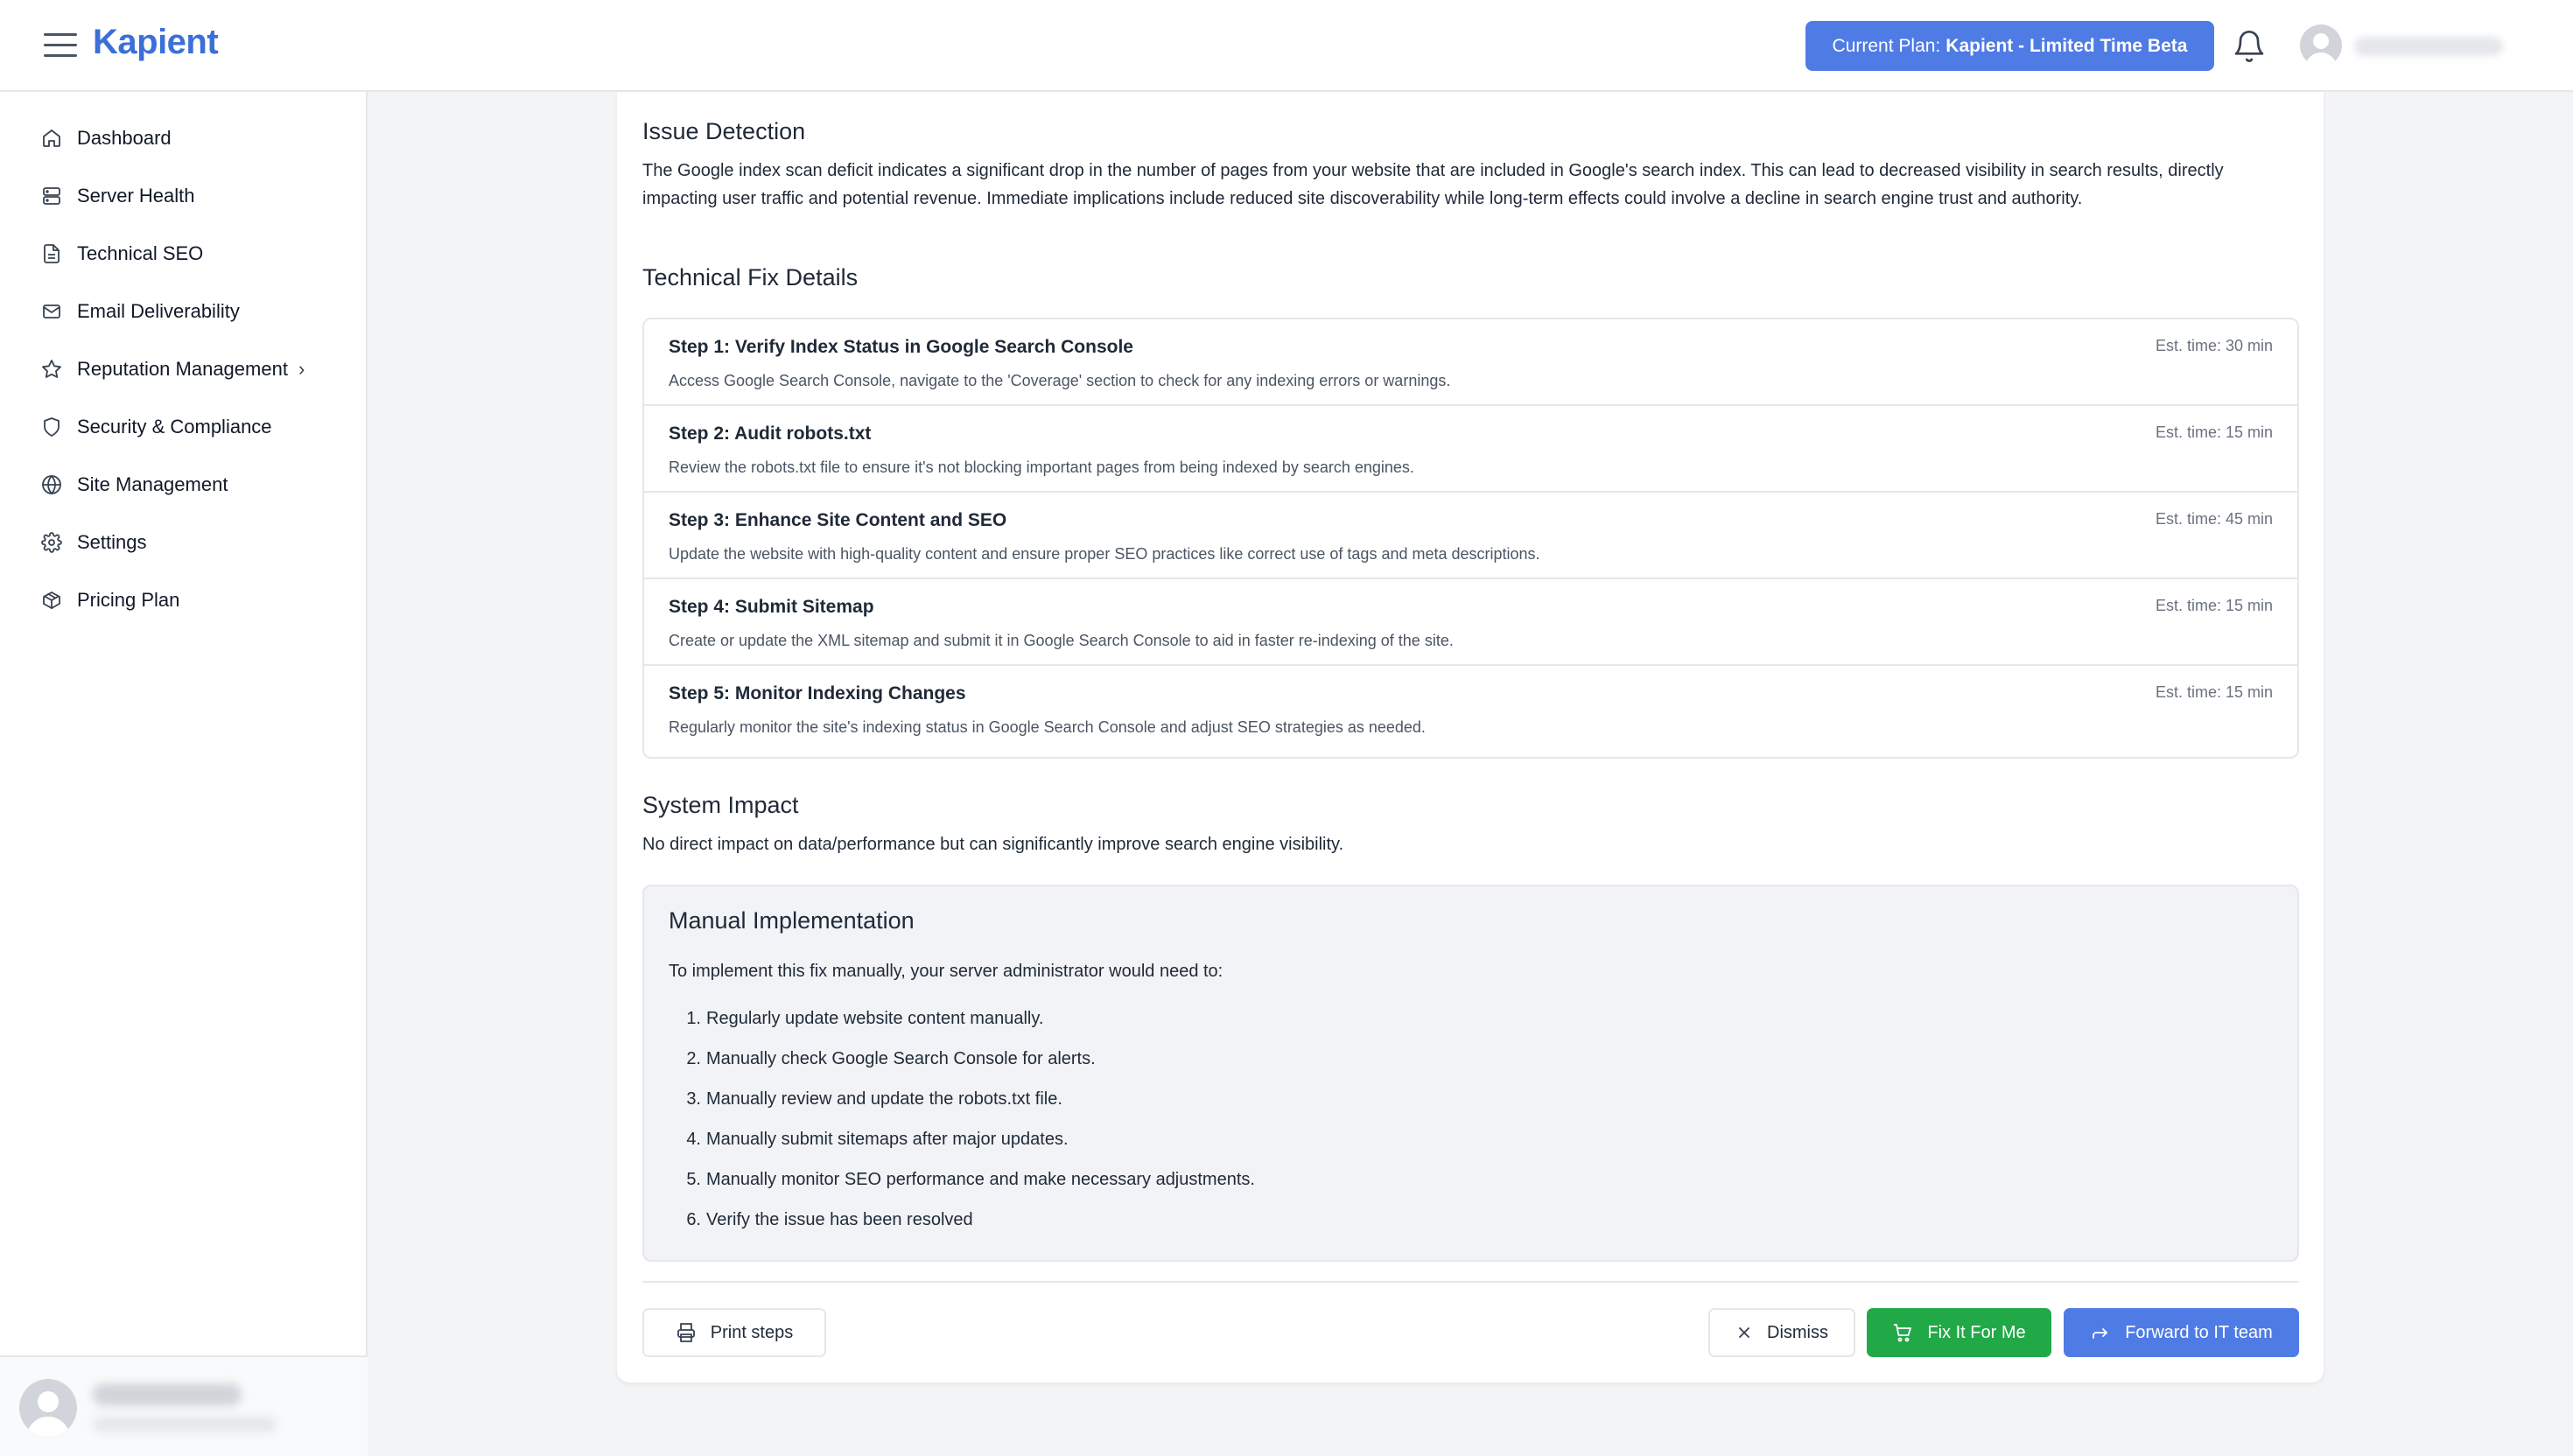 This screenshot has width=2573, height=1456. I want to click on hamburger-menu-icon, so click(61, 46).